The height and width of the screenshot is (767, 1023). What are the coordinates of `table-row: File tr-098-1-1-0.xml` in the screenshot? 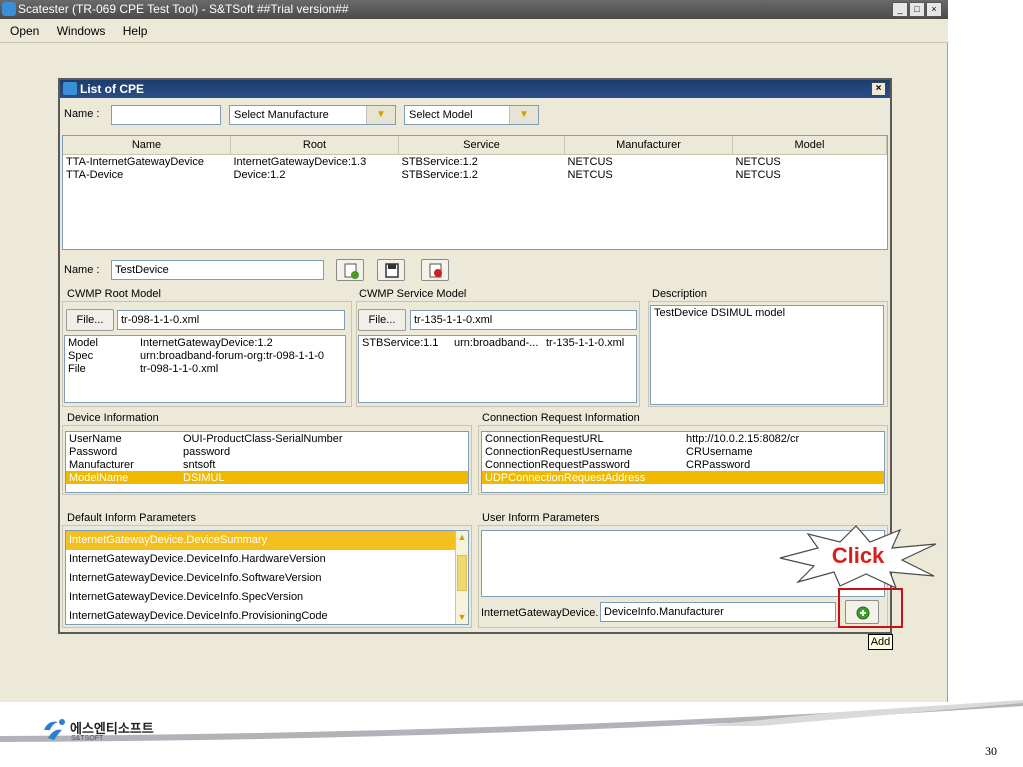 It's located at (205, 368).